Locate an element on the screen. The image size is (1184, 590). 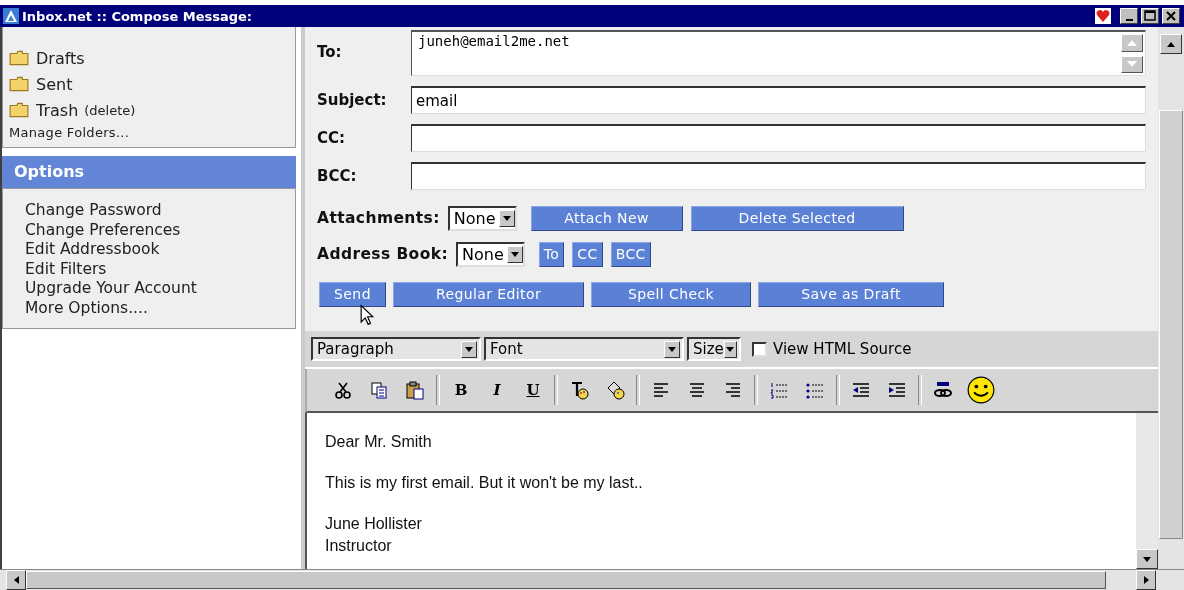
options-link: Upgrade Your Account is located at coordinates (160, 289).